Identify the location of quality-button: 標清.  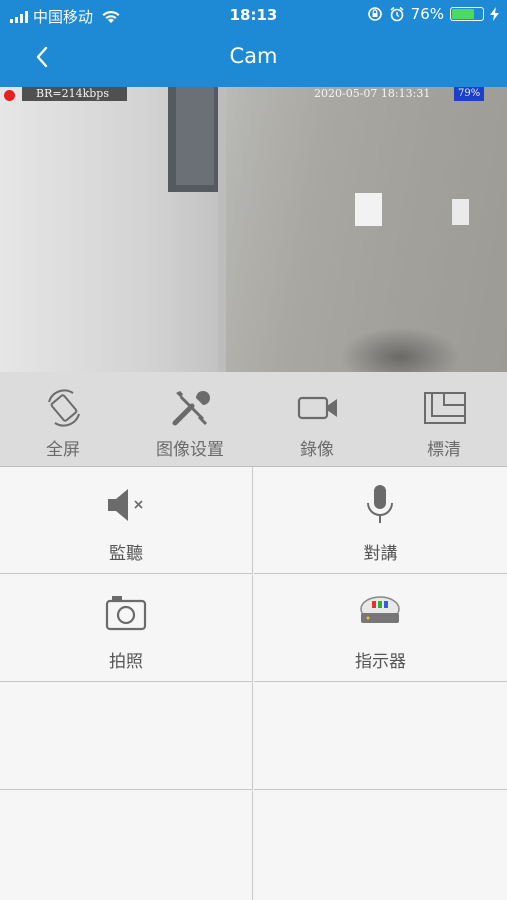
(444, 419).